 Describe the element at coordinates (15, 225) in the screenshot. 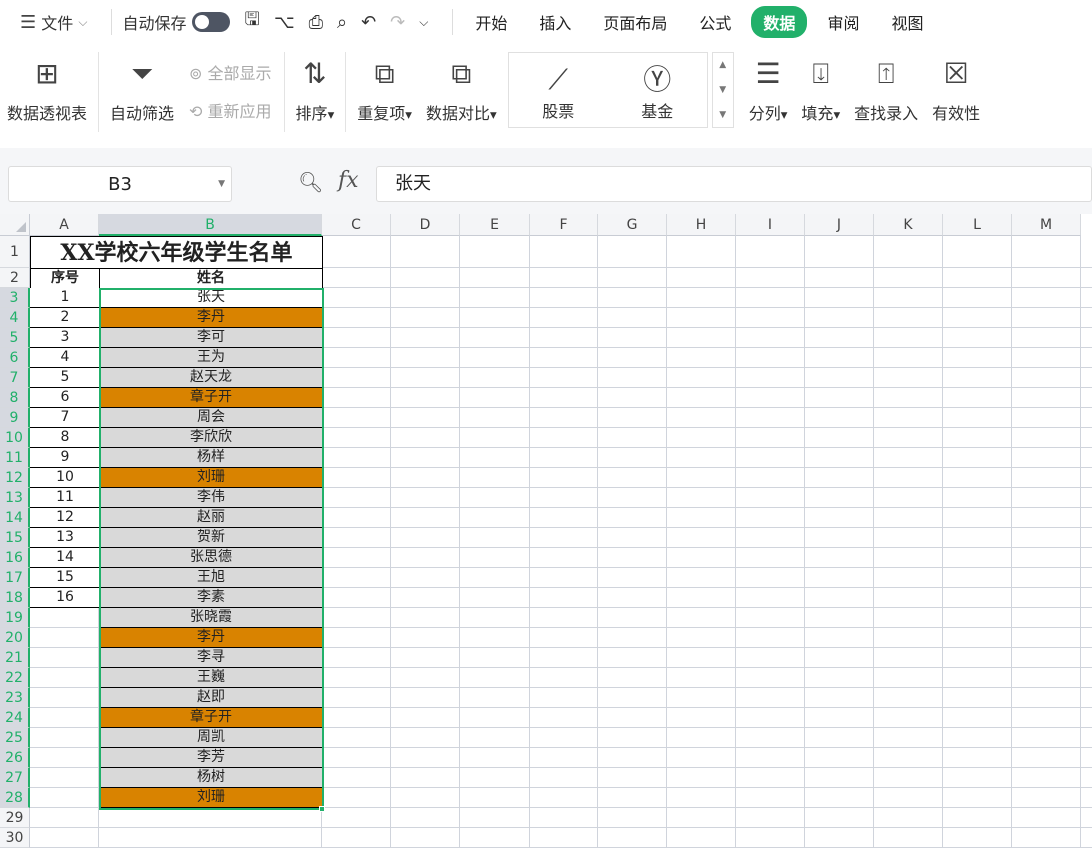

I see `select-all-corner` at that location.